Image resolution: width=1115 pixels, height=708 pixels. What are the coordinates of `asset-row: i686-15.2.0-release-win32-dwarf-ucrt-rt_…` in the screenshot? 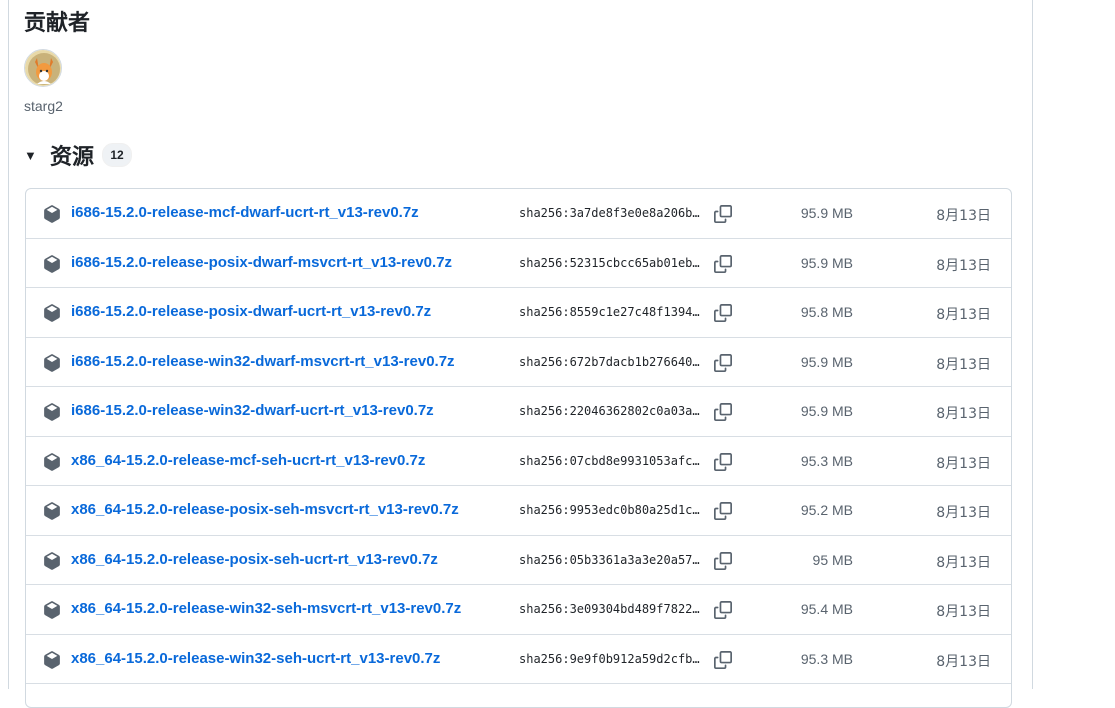 It's located at (518, 412).